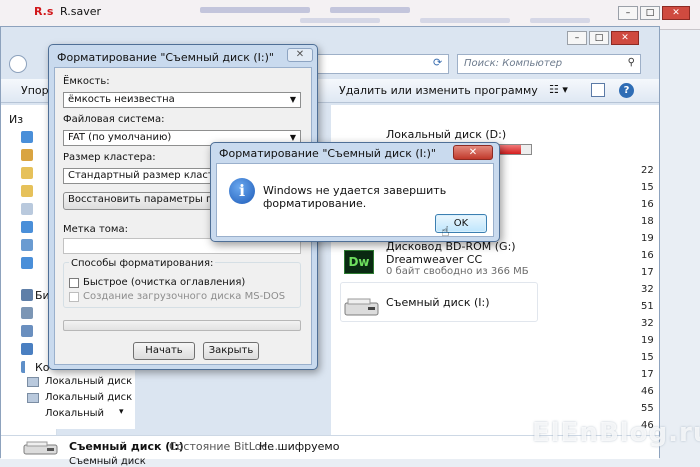 The image size is (700, 467). I want to click on size-value: 22, so click(647, 170).